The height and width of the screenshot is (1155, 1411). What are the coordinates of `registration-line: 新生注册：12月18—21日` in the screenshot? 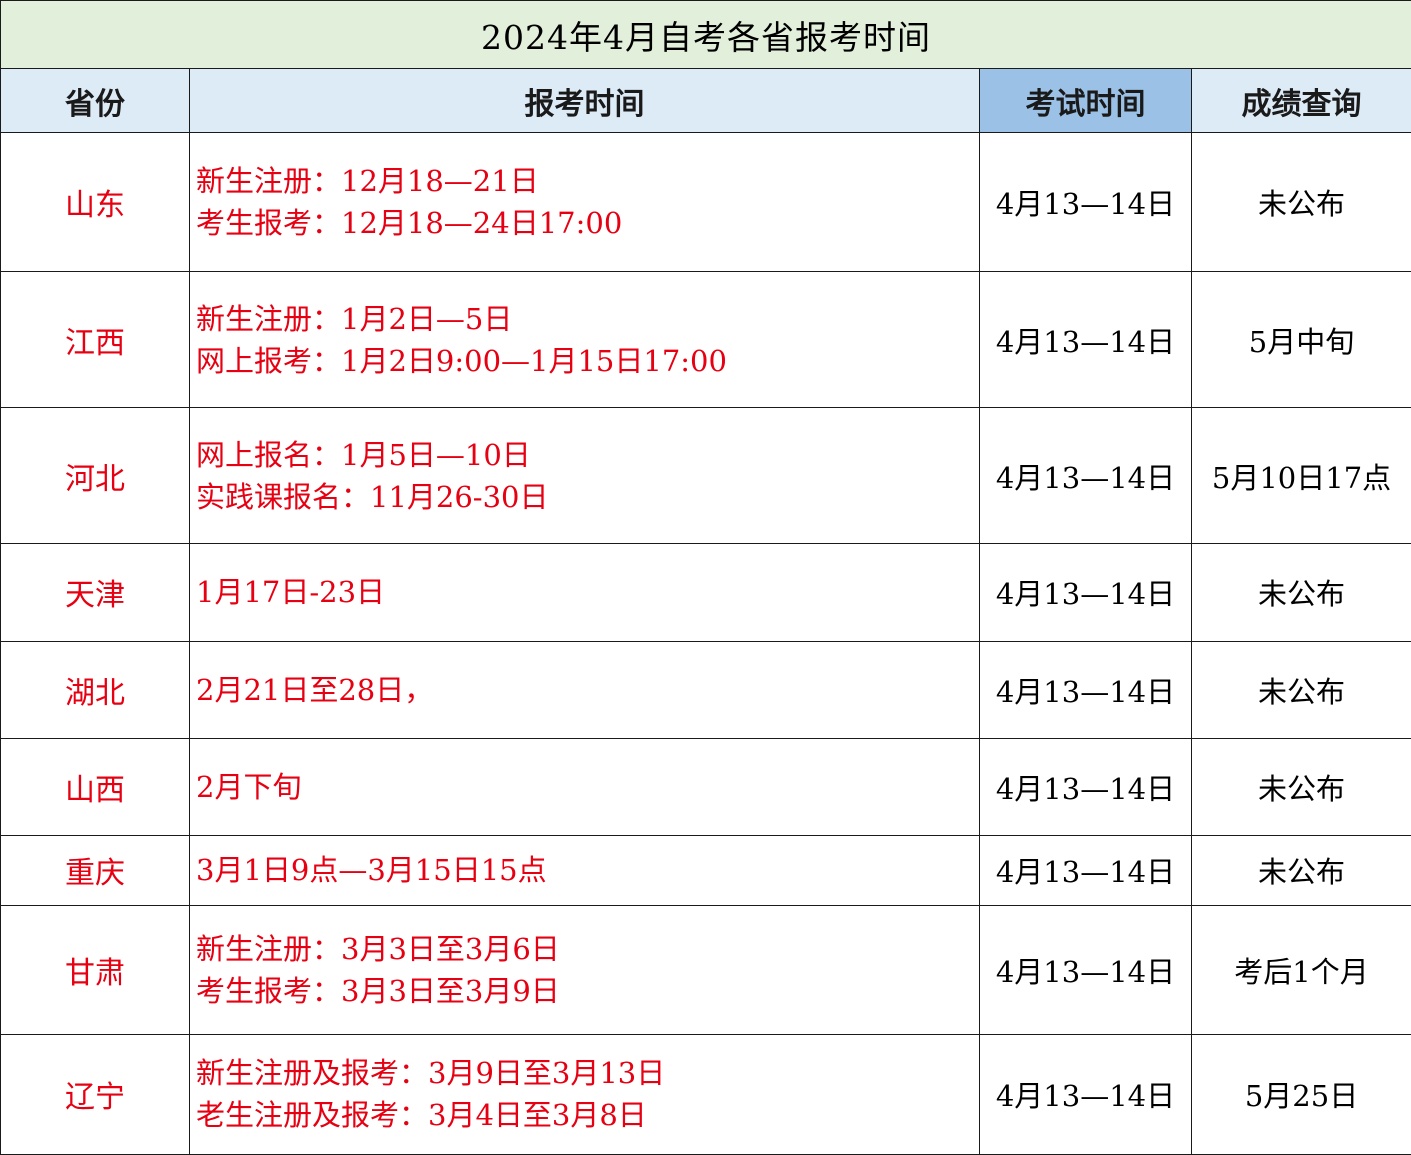 It's located at (367, 181).